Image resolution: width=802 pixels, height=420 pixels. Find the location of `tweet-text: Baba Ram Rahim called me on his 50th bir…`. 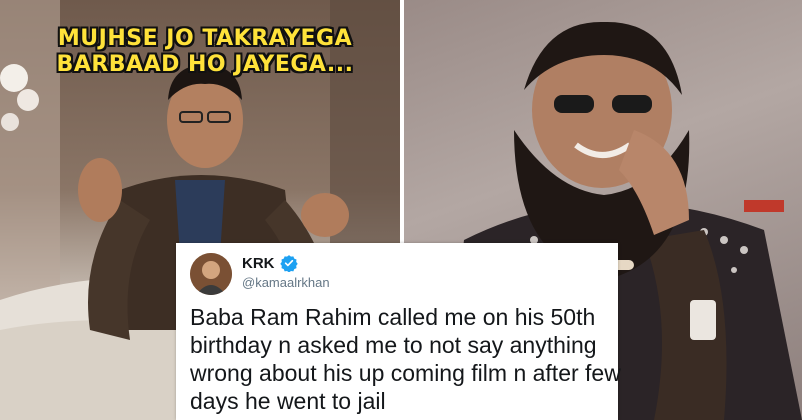

tweet-text: Baba Ram Rahim called me on his 50th bir… is located at coordinates (405, 359).